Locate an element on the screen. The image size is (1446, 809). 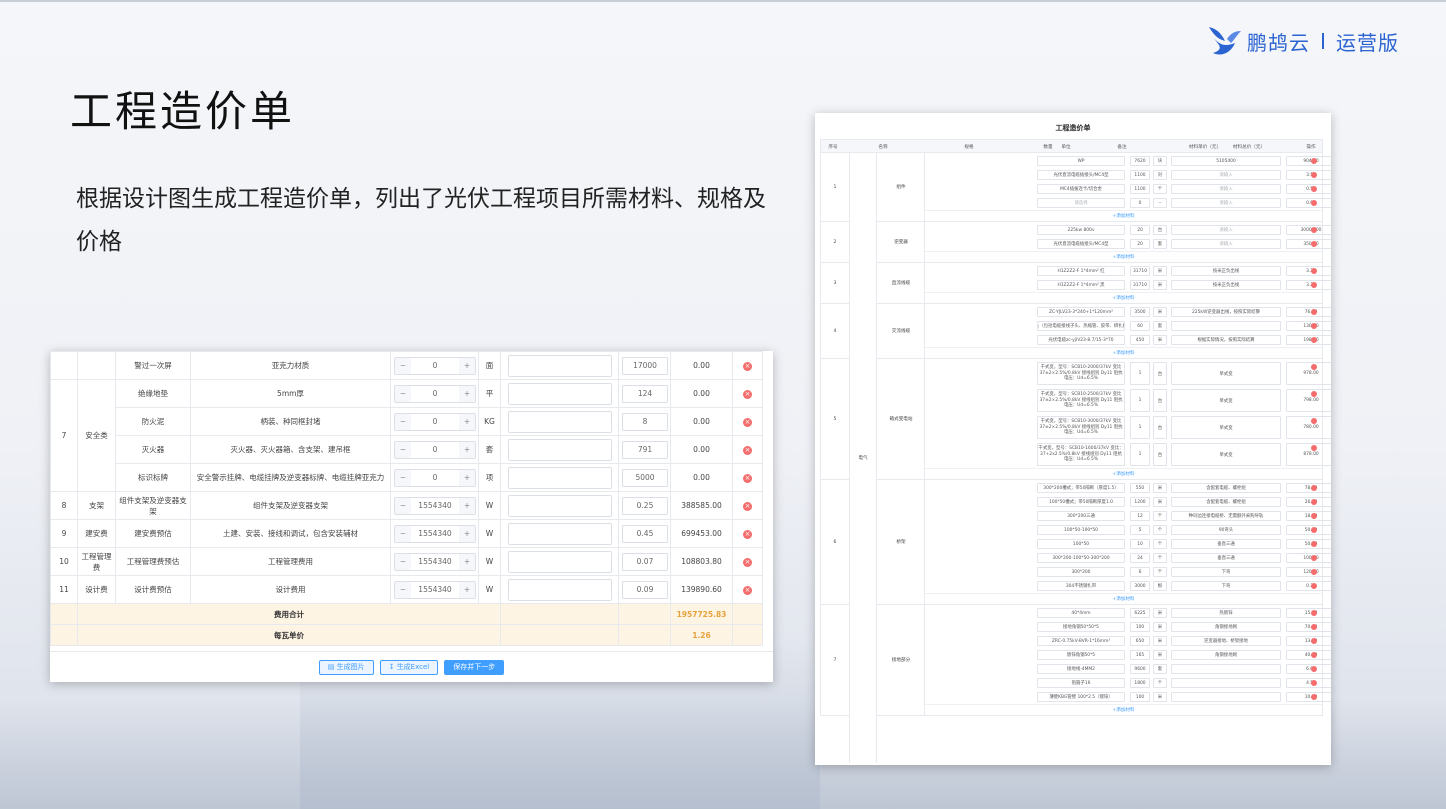
item-price-field: 78.00 is located at coordinates (1308, 488).